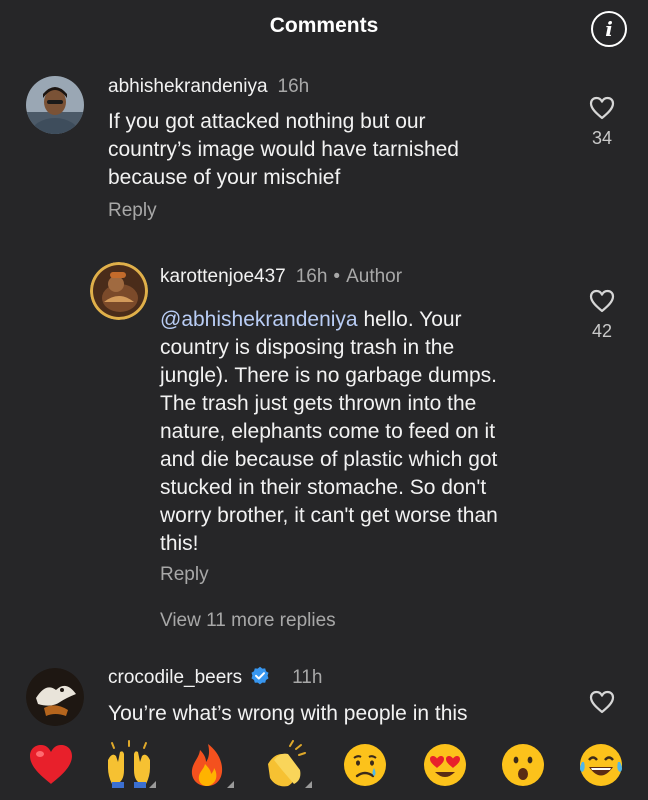 The image size is (648, 800). I want to click on comment-line: @abhishekrandeniya hello. Your, so click(370, 320).